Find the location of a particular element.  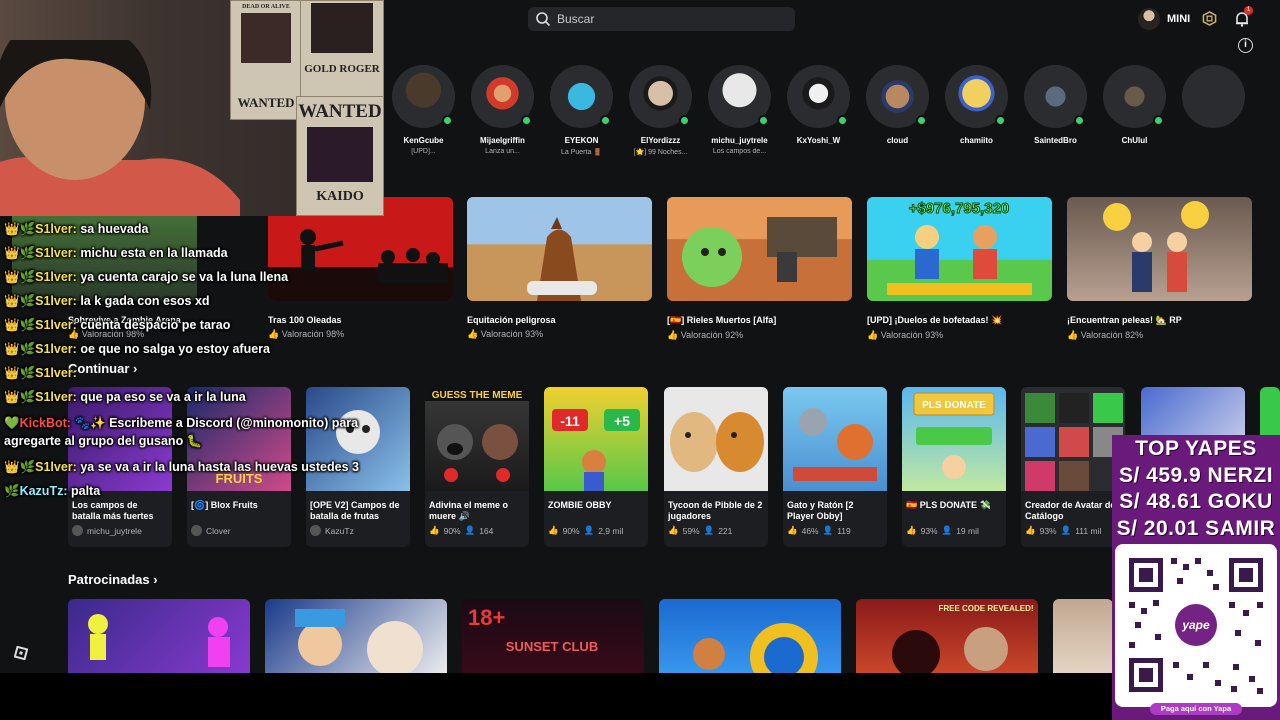

chat-message: 👑🌿S1lver: sa huevada is located at coordinates (76, 229).